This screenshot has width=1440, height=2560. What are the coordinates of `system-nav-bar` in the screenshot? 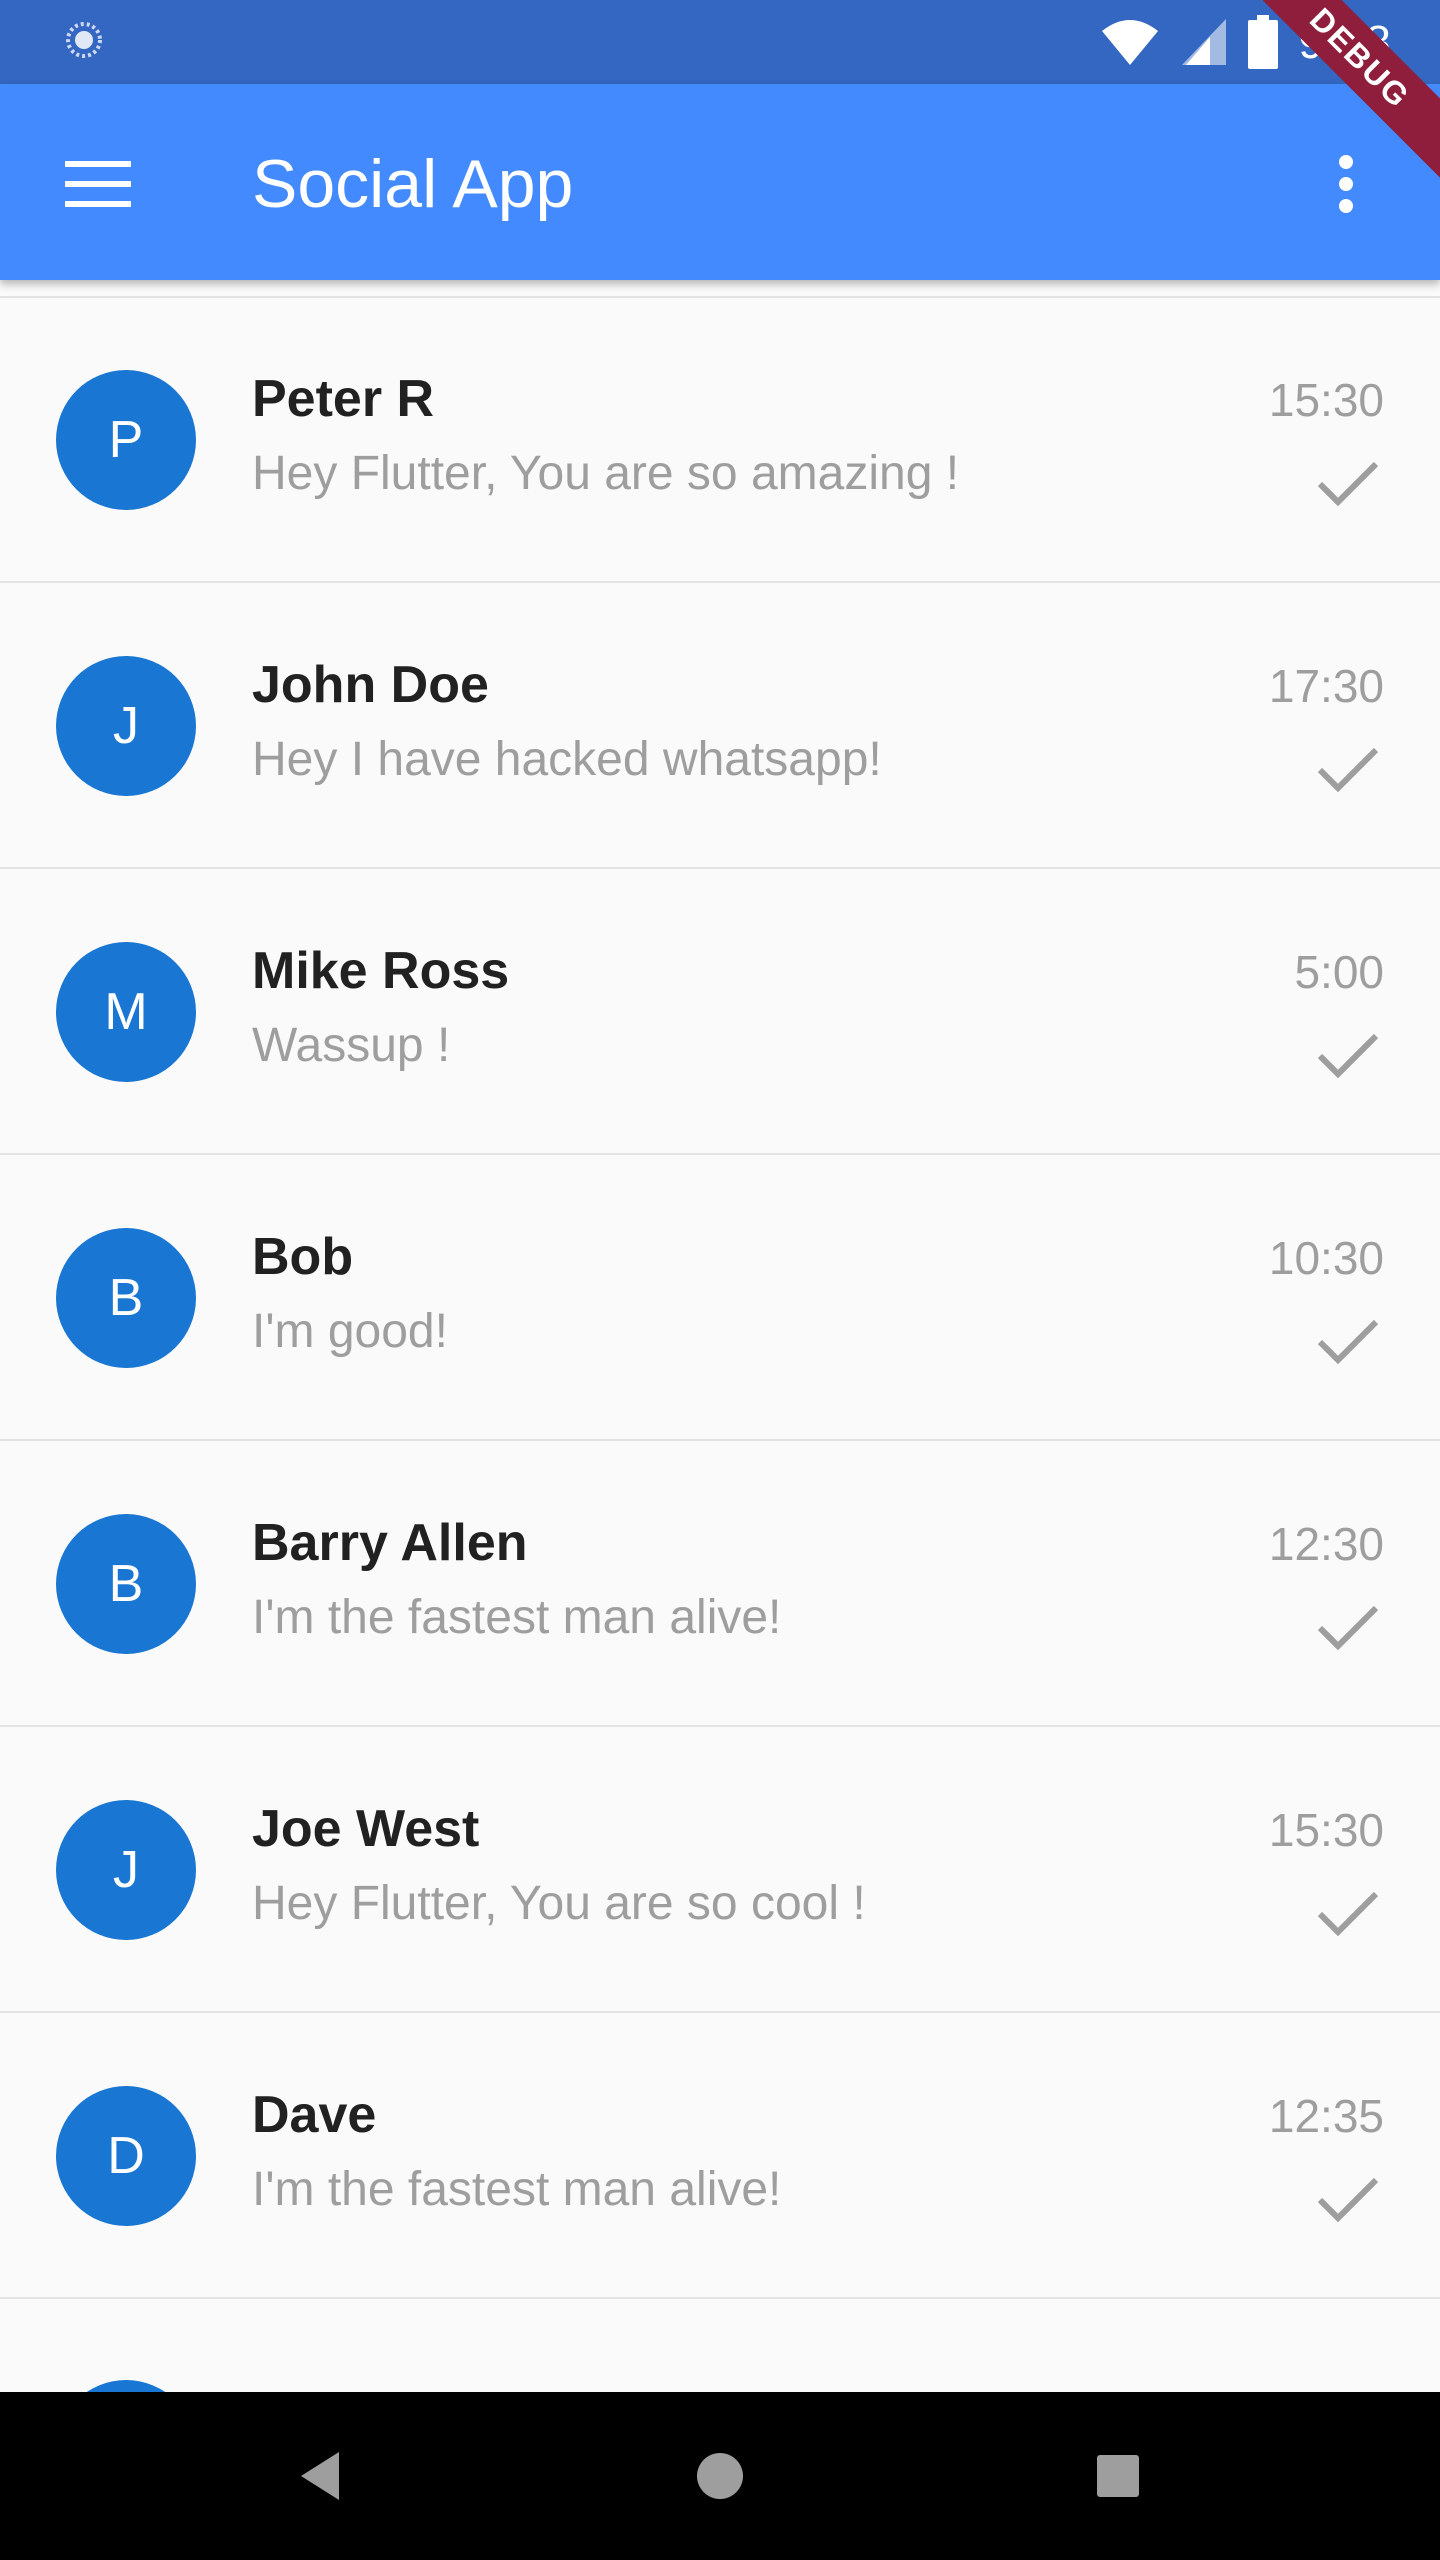 It's located at (720, 2476).